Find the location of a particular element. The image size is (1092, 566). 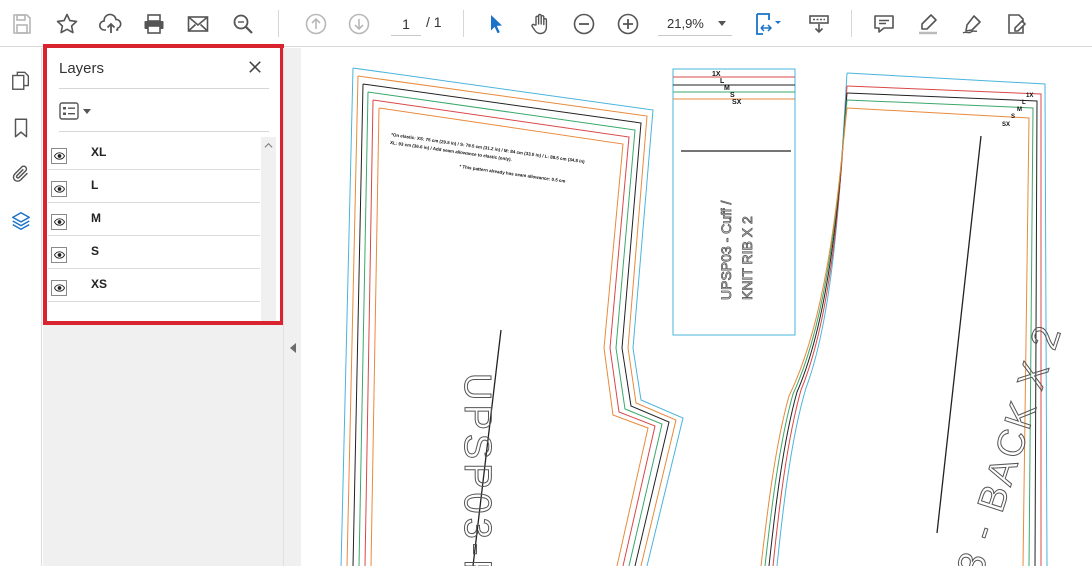

chevron-up-icon is located at coordinates (268, 145).